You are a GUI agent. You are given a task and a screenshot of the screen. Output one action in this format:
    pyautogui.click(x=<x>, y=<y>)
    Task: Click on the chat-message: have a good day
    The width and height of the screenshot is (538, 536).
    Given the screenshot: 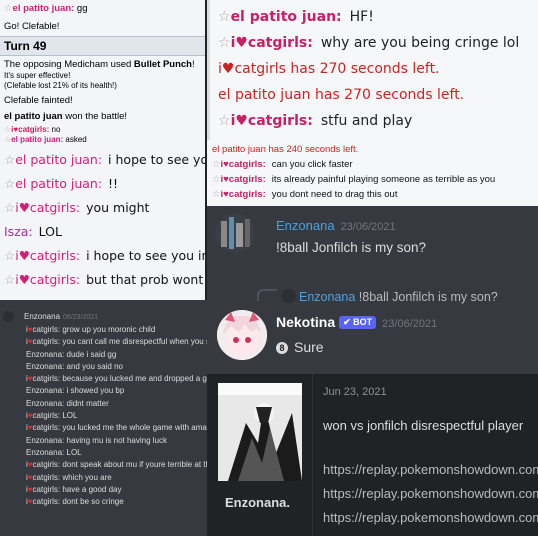 What is the action you would take?
    pyautogui.click(x=92, y=489)
    